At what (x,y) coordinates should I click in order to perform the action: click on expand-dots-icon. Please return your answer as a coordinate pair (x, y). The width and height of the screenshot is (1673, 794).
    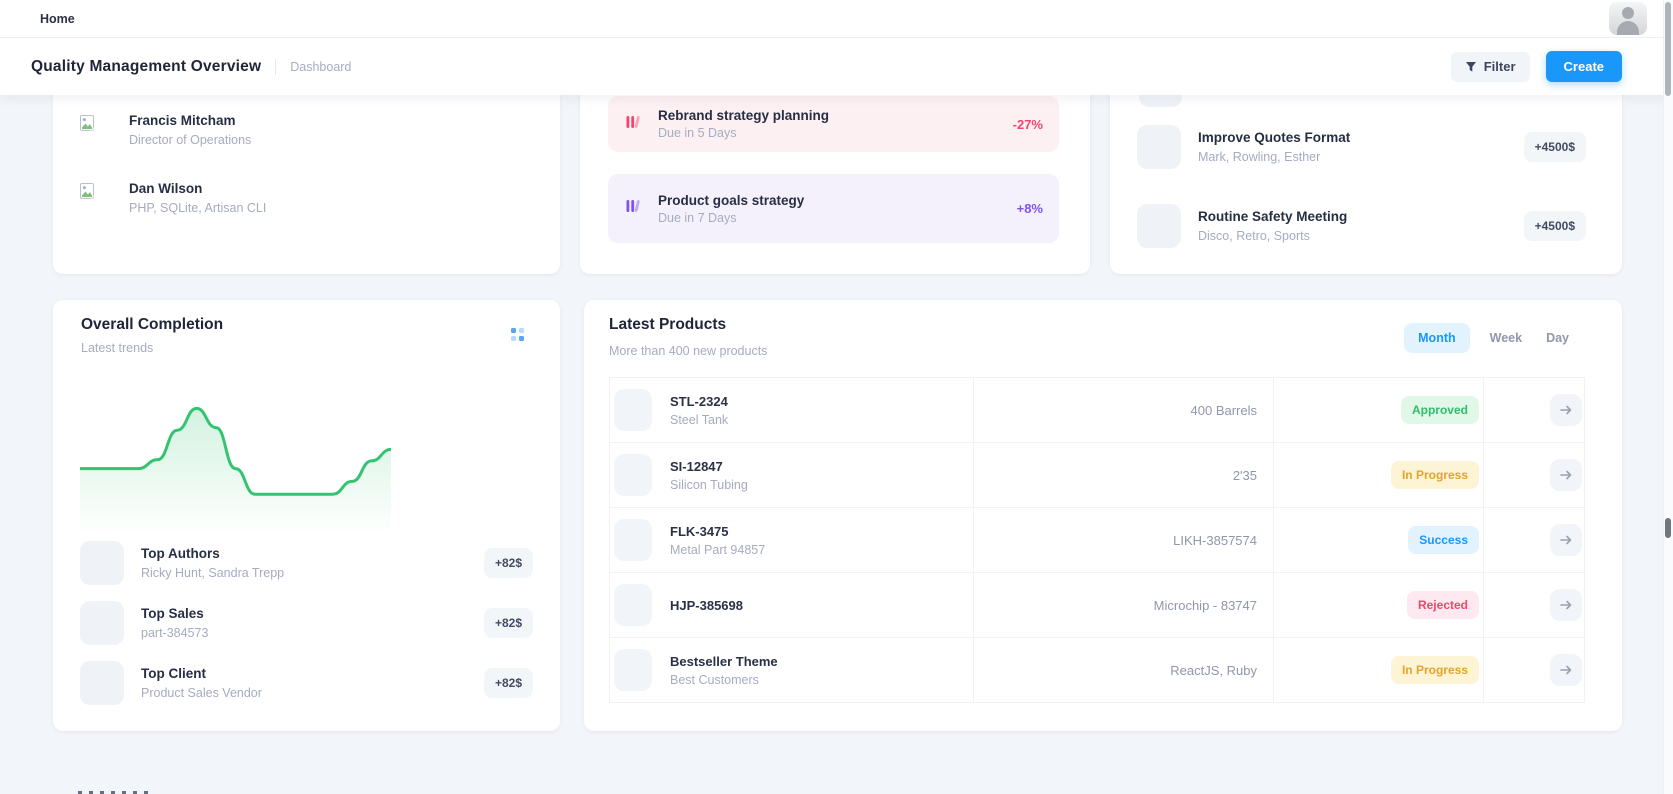
    Looking at the image, I should click on (517, 334).